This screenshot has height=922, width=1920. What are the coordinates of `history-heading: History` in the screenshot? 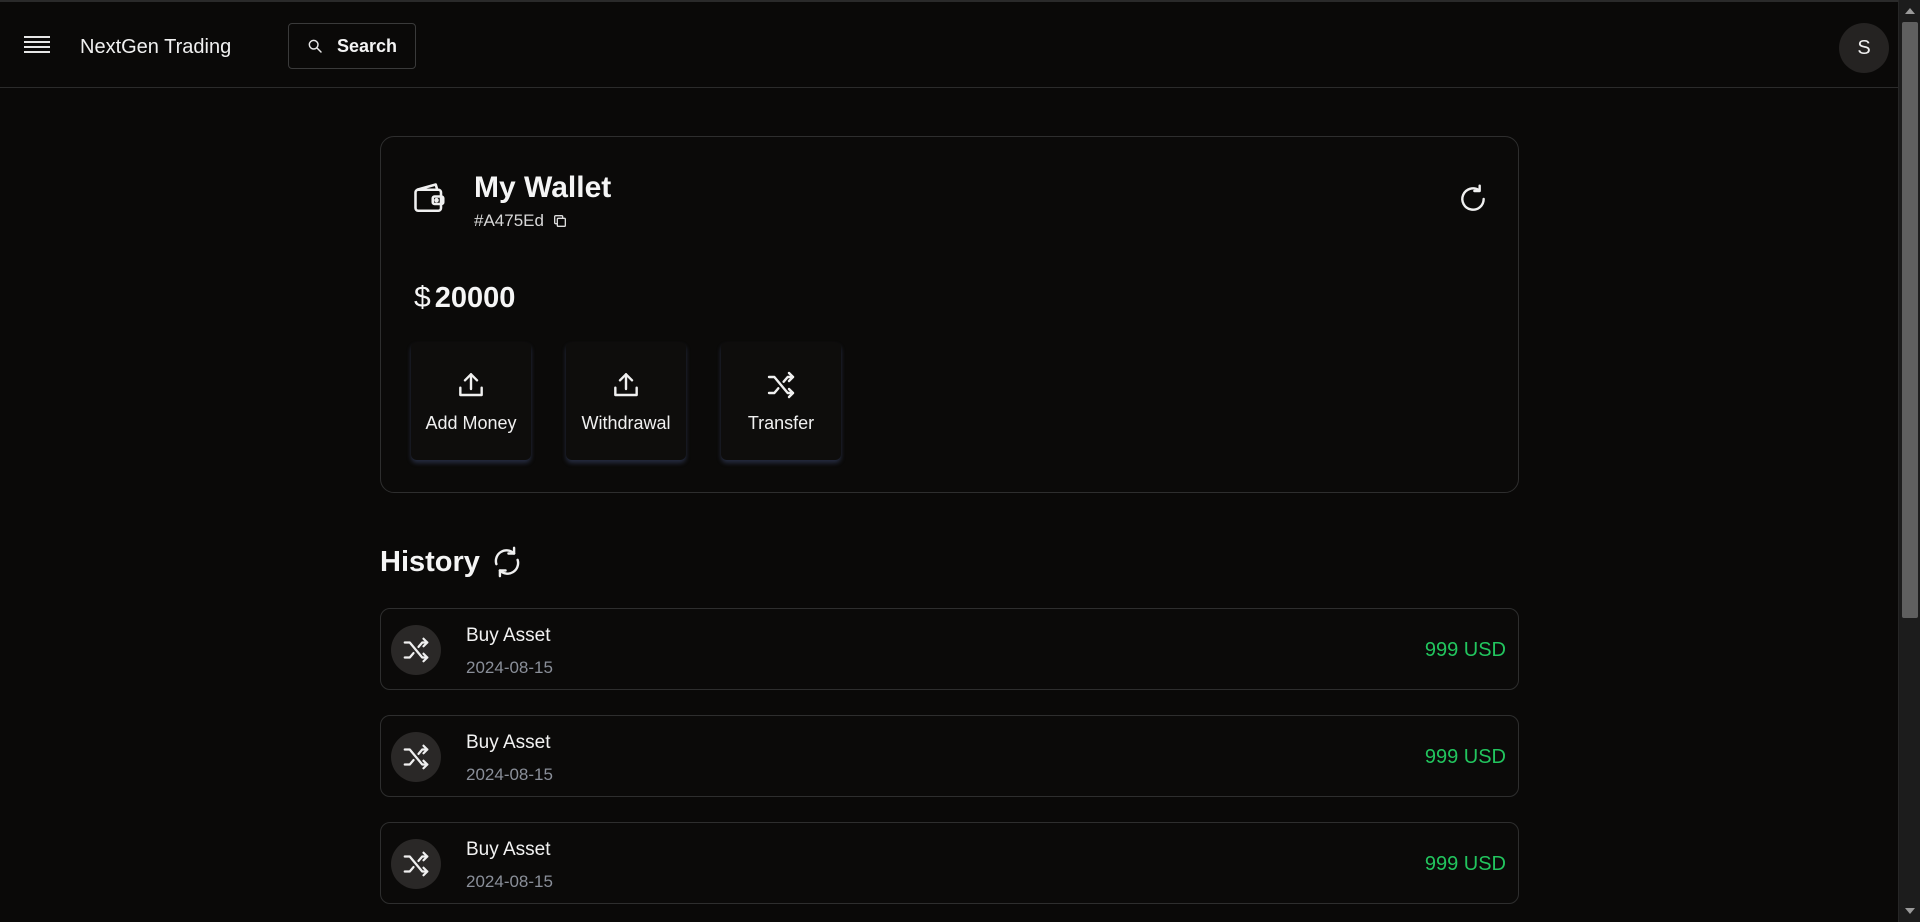 It's located at (452, 562).